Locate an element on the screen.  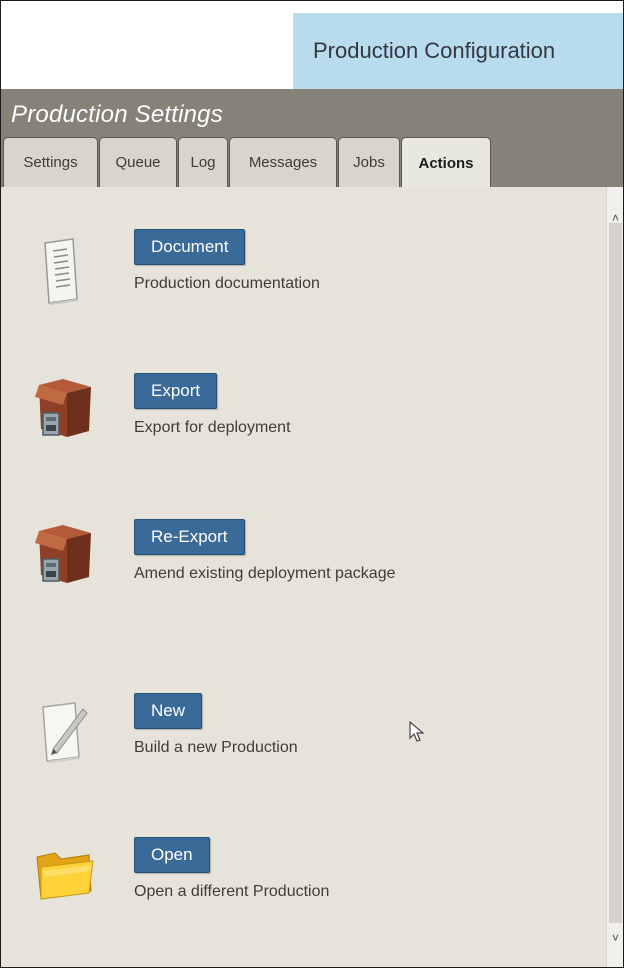
new-description: Build a new Production is located at coordinates (216, 747).